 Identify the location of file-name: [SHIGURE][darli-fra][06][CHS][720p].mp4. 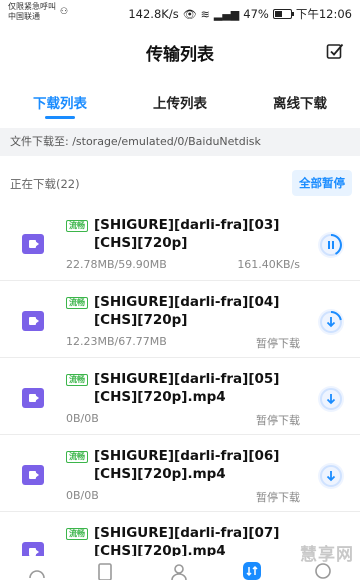
(187, 465).